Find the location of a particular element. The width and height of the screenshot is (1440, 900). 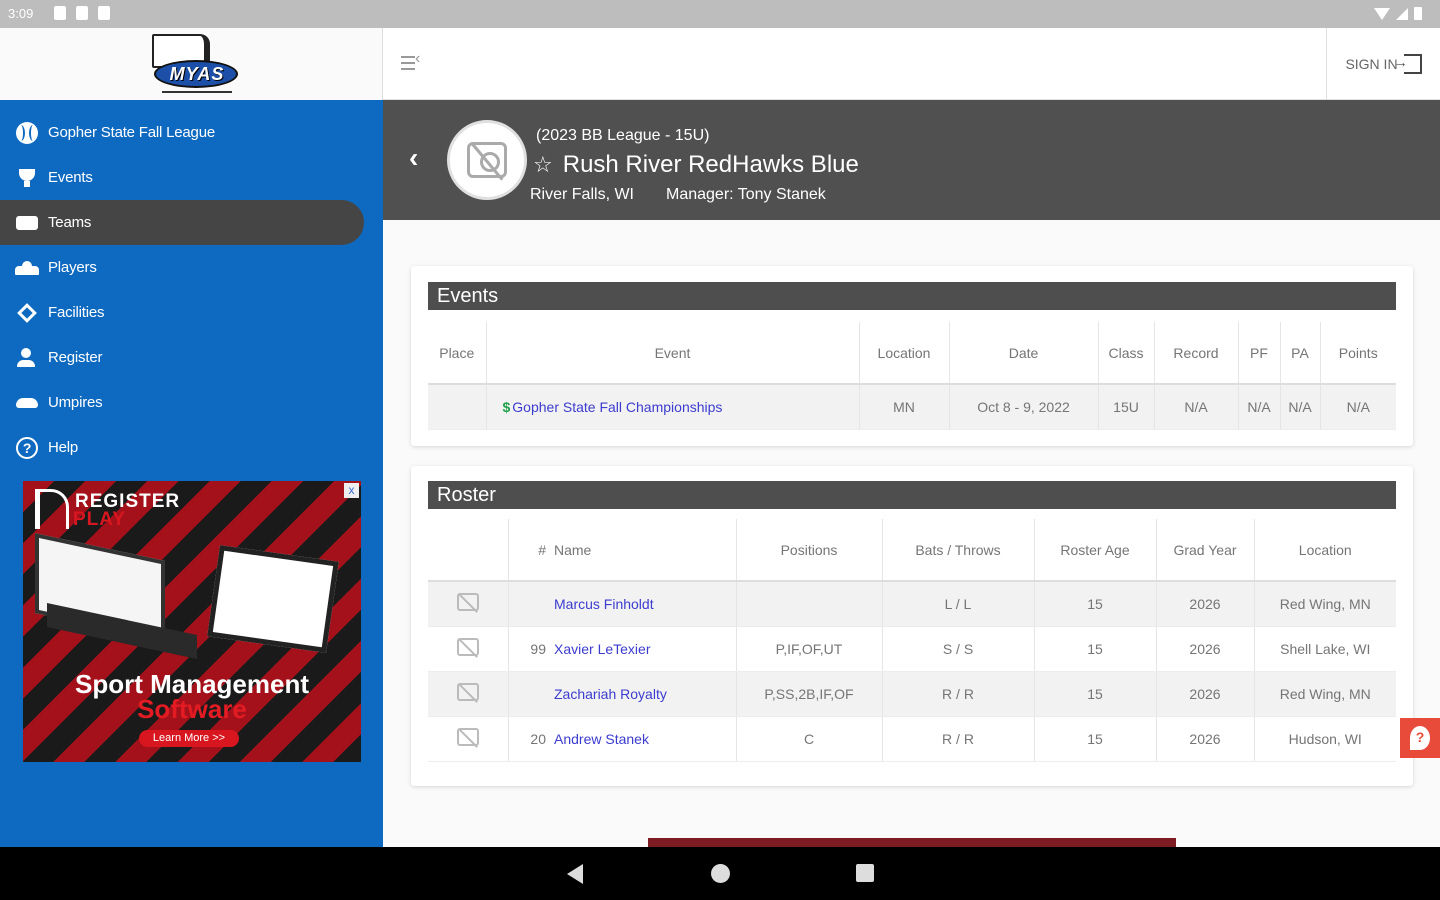

nav-back-icon is located at coordinates (575, 874).